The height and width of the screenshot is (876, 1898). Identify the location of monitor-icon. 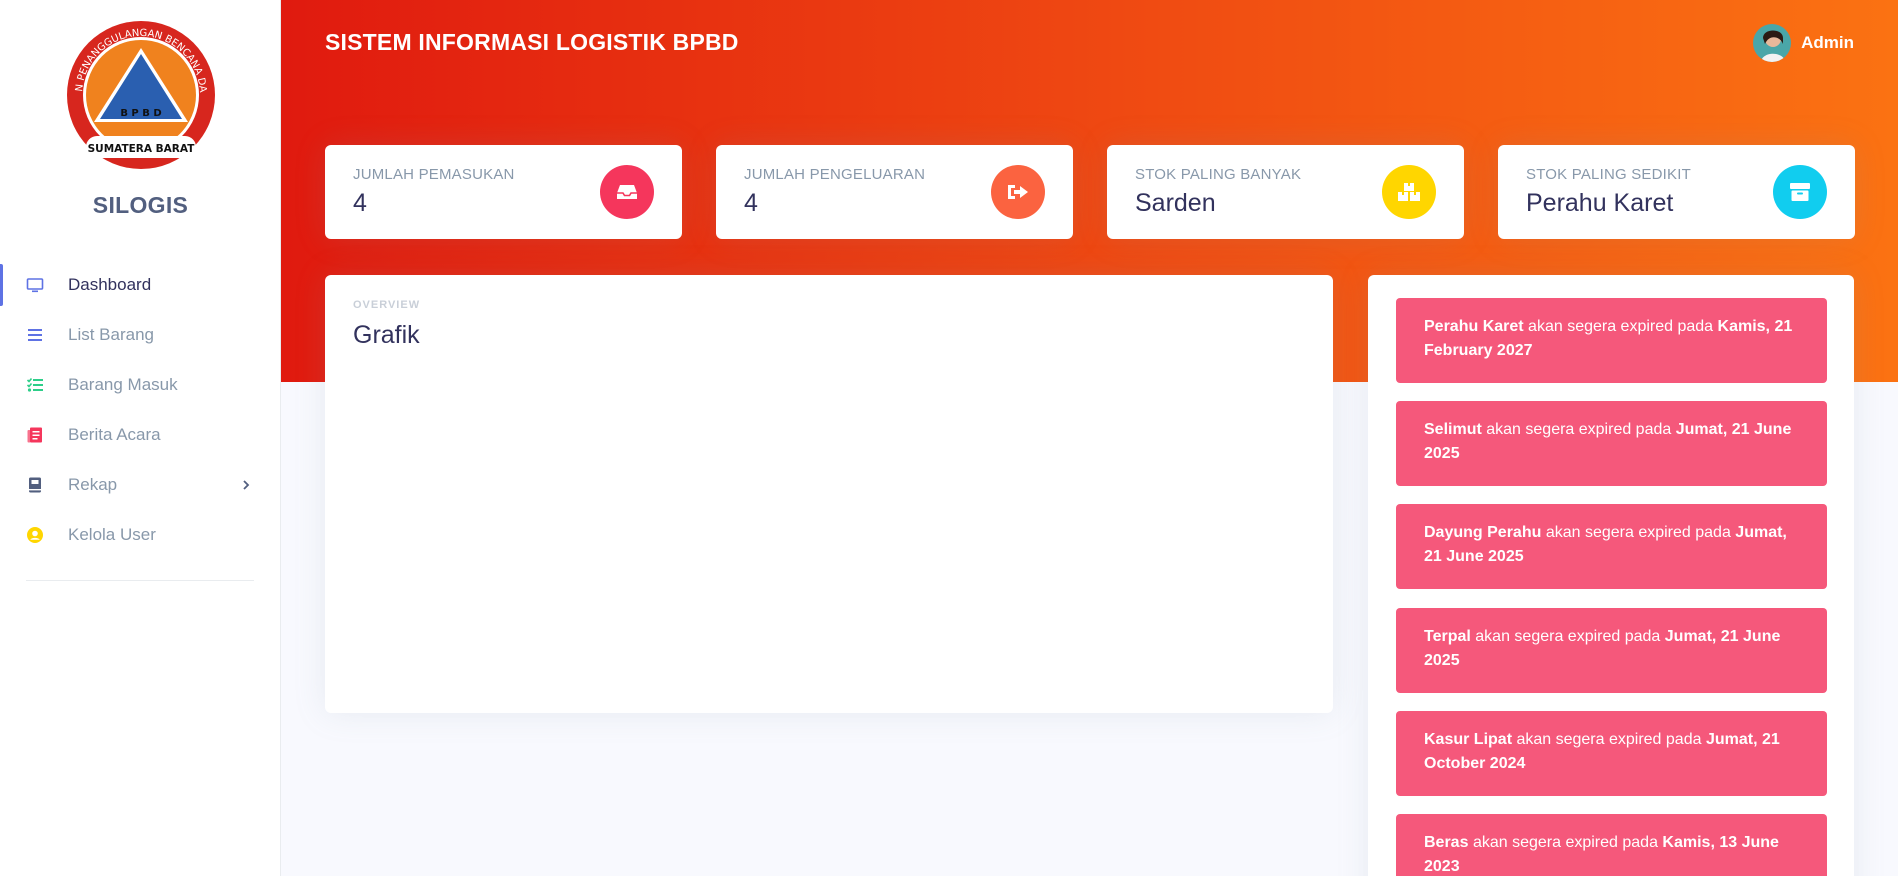
(35, 285).